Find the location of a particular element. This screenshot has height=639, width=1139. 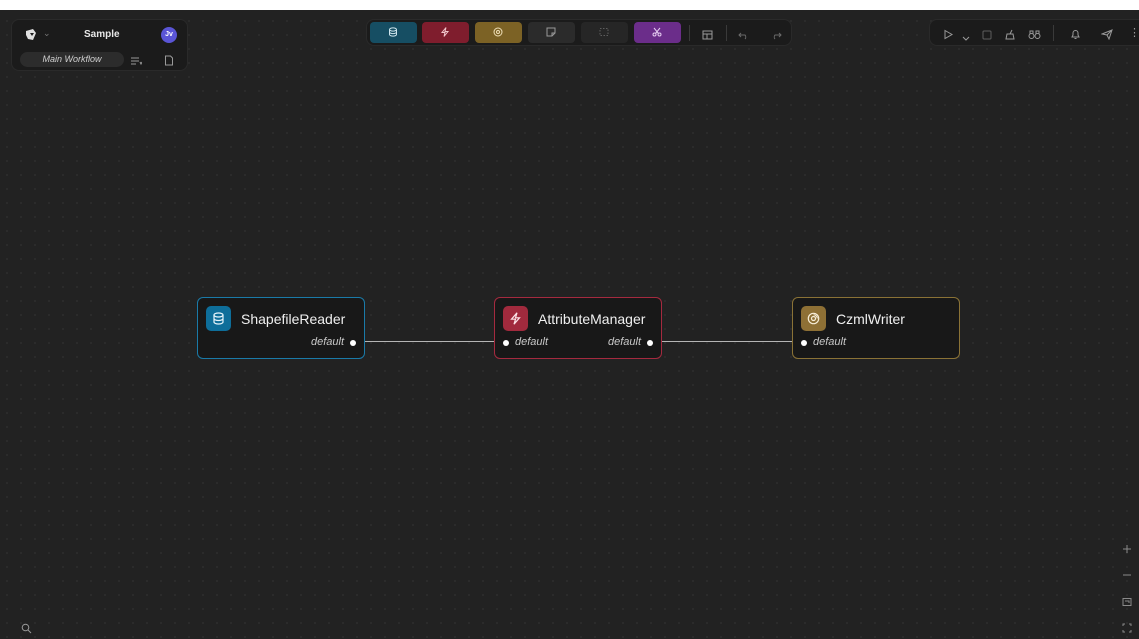

edge-reader-to-manager is located at coordinates (431, 341).